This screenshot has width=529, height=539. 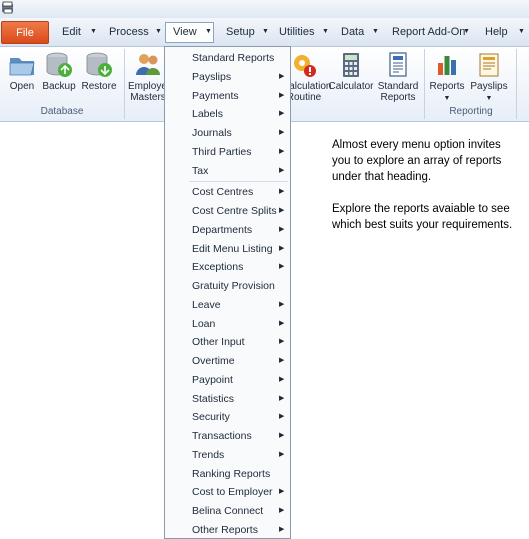 I want to click on menu-item-label: Security, so click(x=211, y=417).